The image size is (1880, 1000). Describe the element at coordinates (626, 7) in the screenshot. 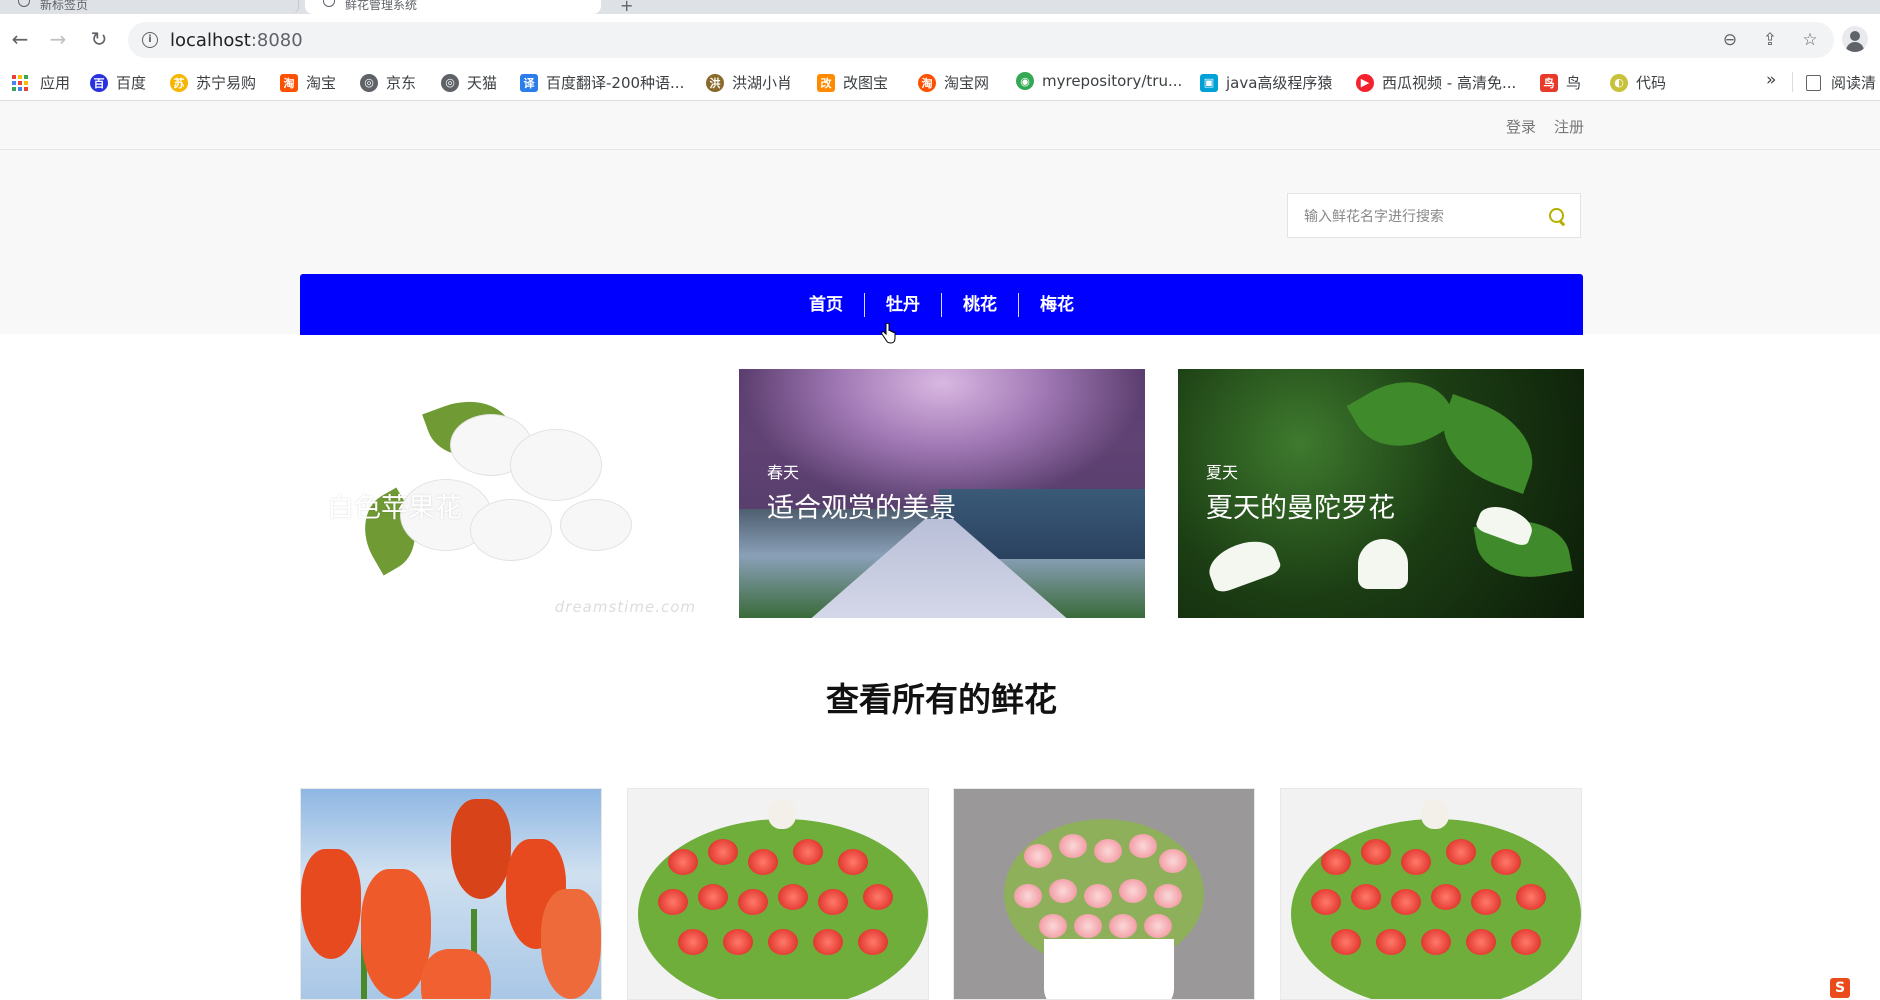

I see `new-tab-icon: +` at that location.